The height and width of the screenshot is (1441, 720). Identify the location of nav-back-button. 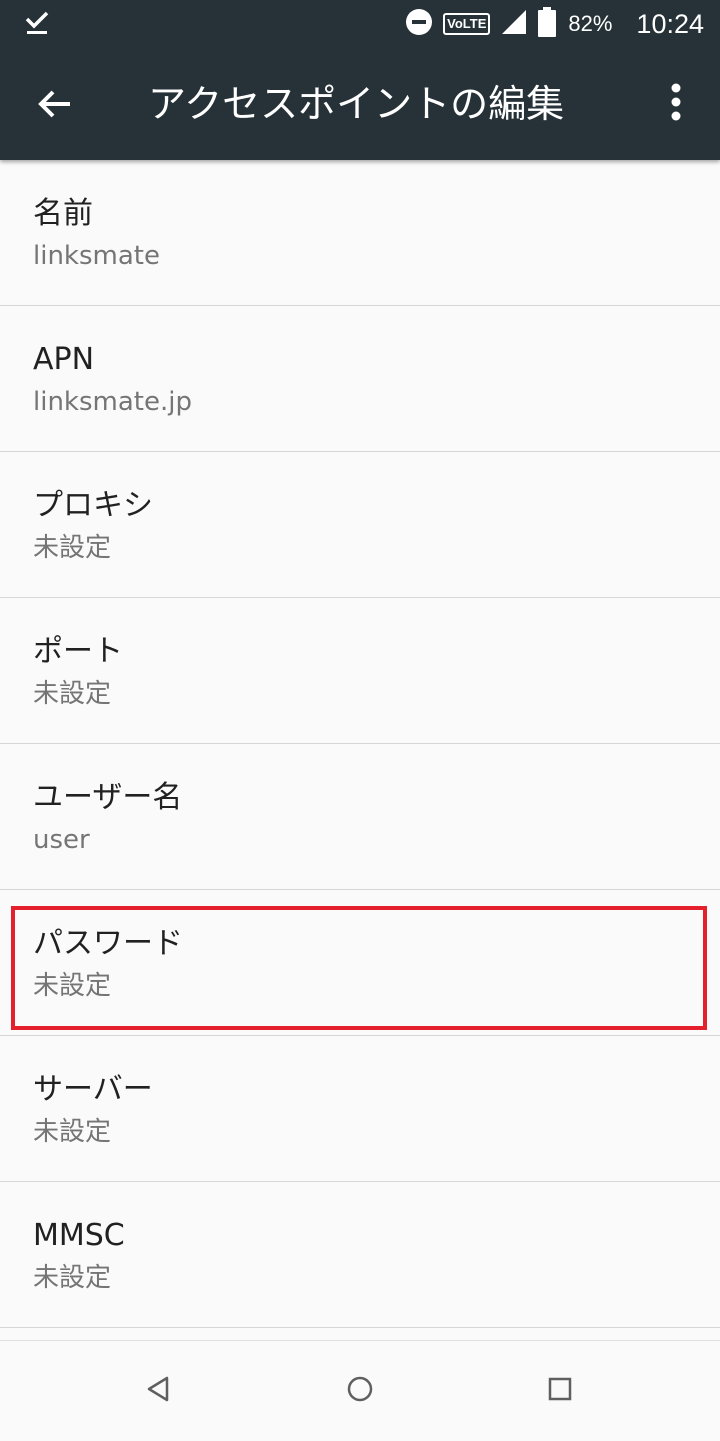
(158, 1391).